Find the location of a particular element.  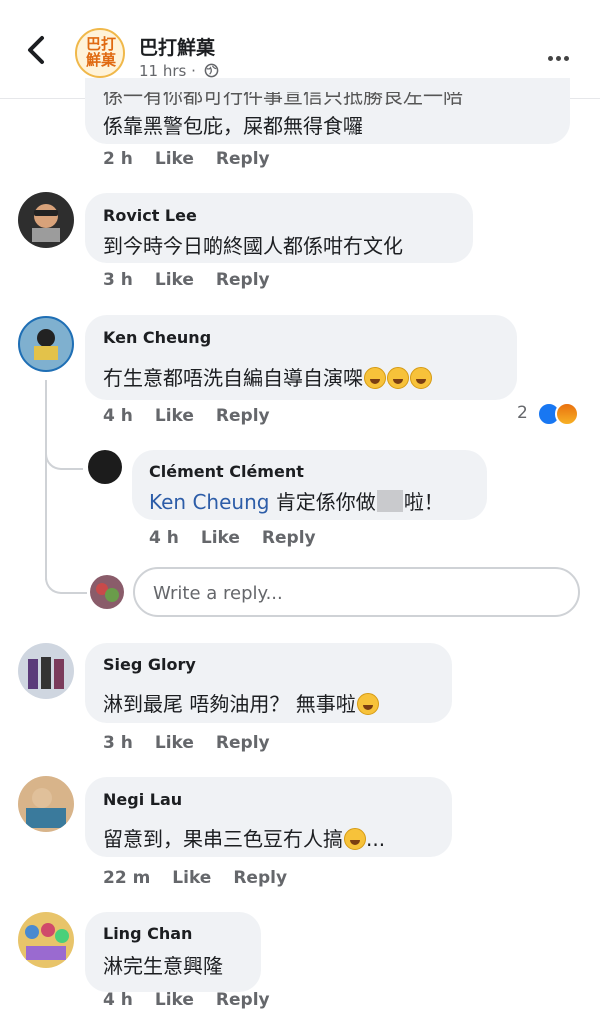

angry-reaction-icon is located at coordinates (567, 414).